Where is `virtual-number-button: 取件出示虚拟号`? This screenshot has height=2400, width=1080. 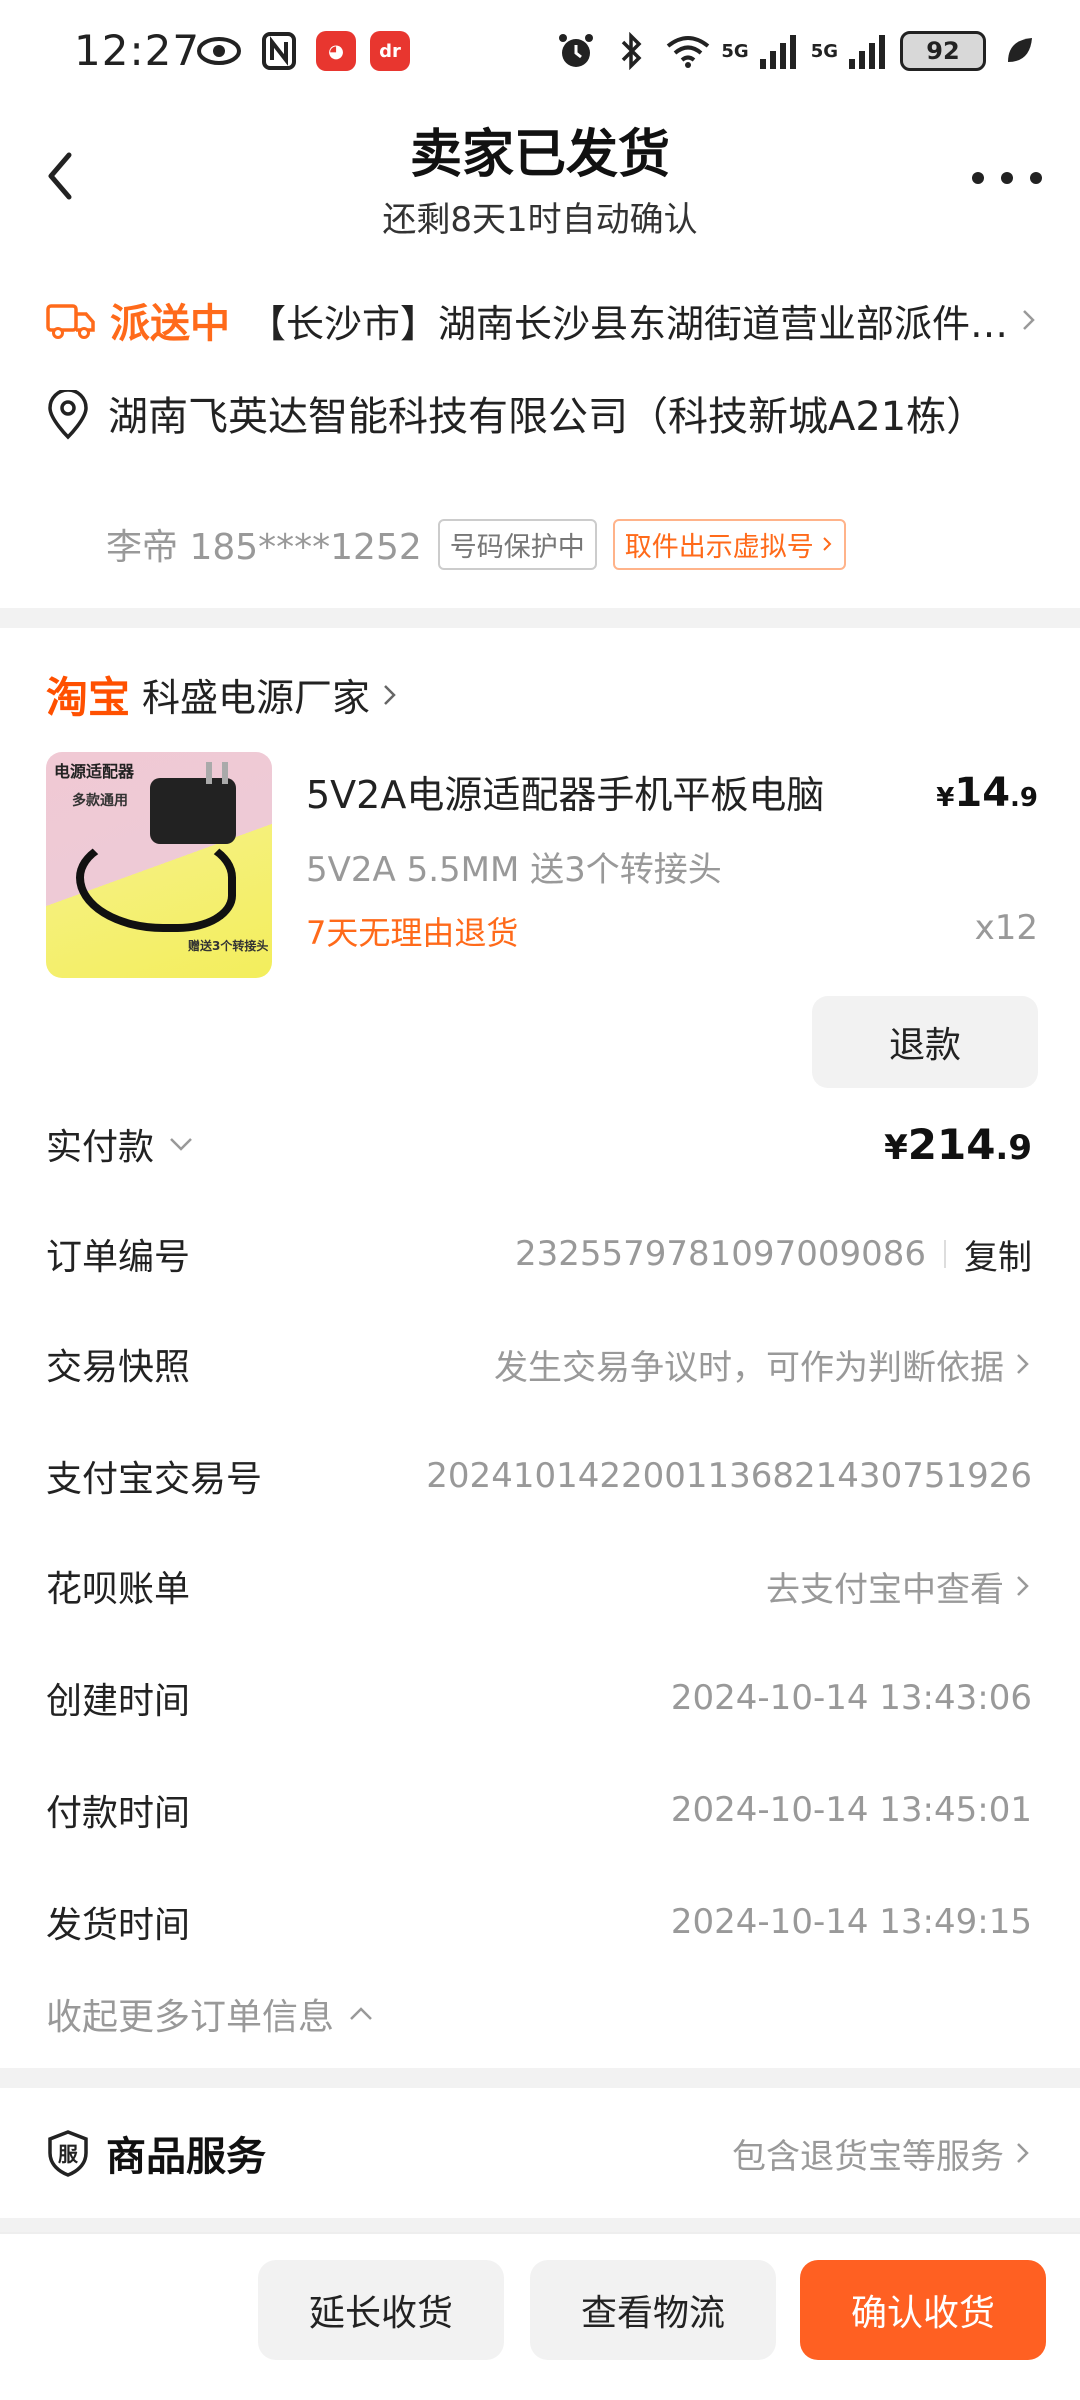 virtual-number-button: 取件出示虚拟号 is located at coordinates (729, 544).